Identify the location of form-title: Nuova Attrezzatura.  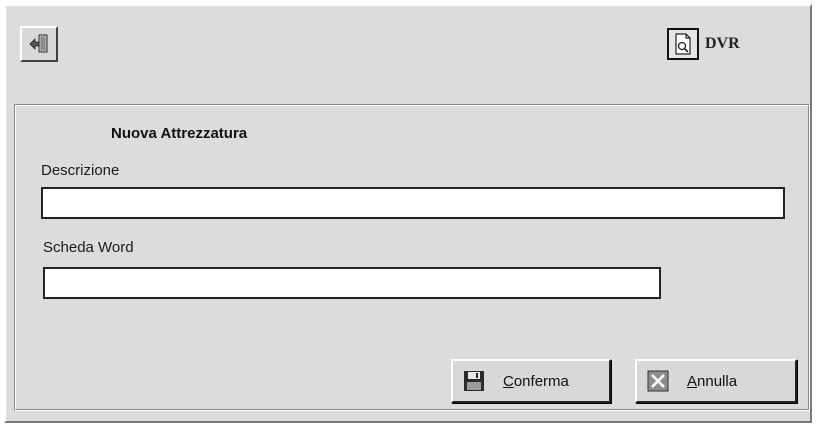
(179, 133).